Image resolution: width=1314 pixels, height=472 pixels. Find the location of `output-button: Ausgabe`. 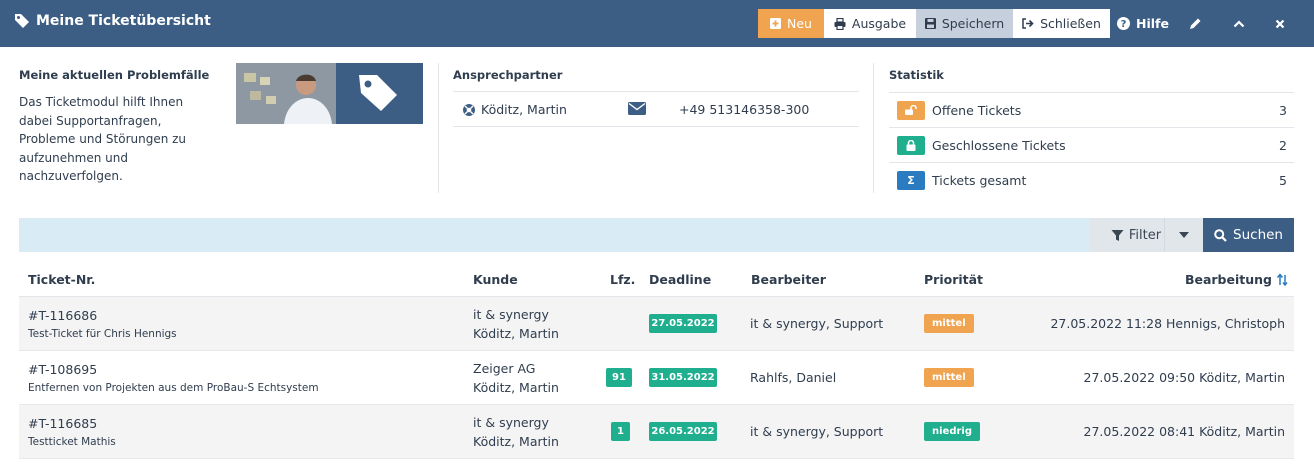

output-button: Ausgabe is located at coordinates (870, 23).